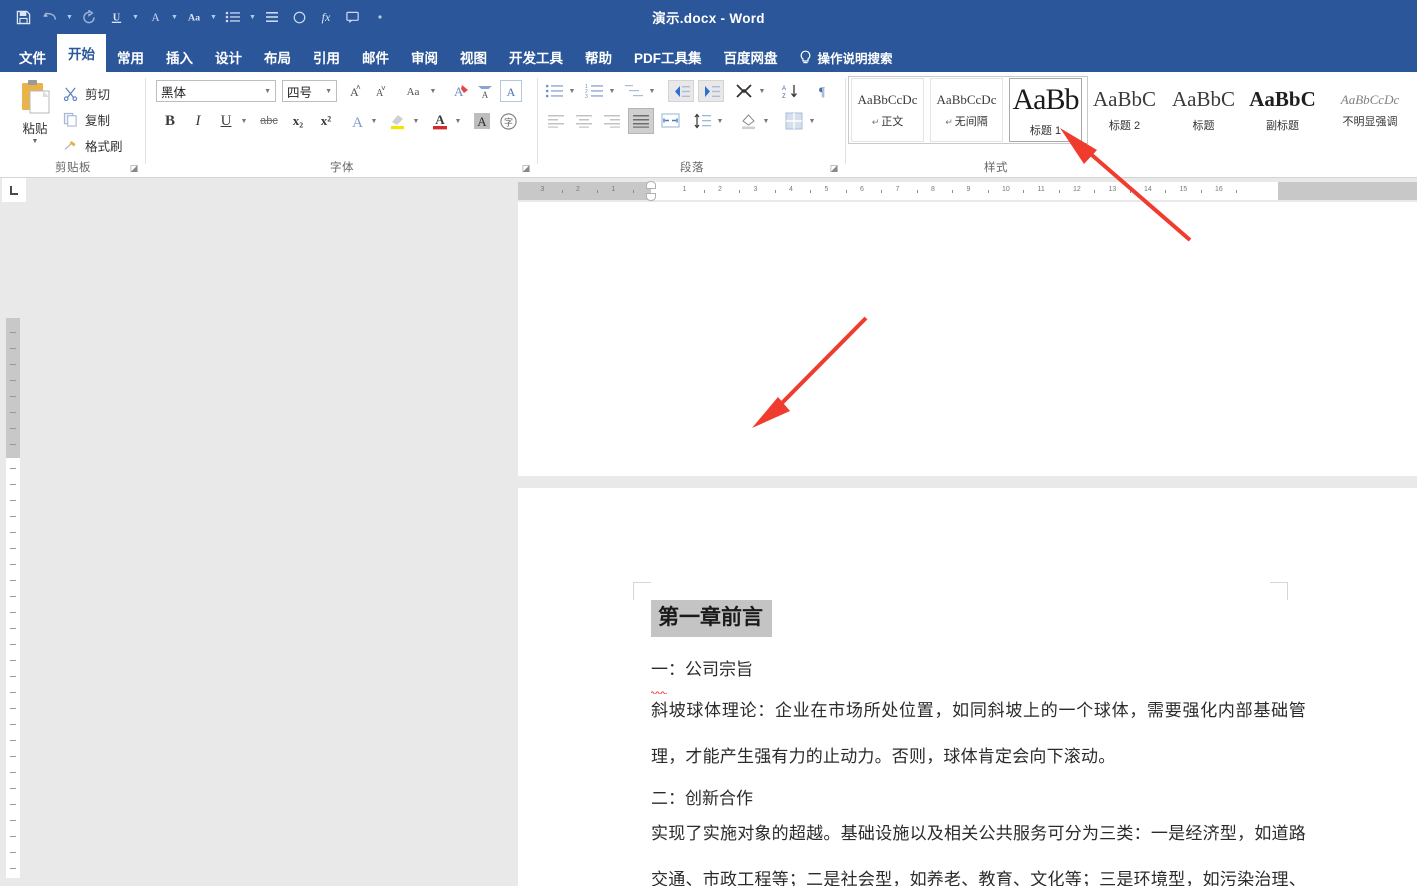  Describe the element at coordinates (978, 794) in the screenshot. I see `document-subheading-2: 二：创新合作` at that location.